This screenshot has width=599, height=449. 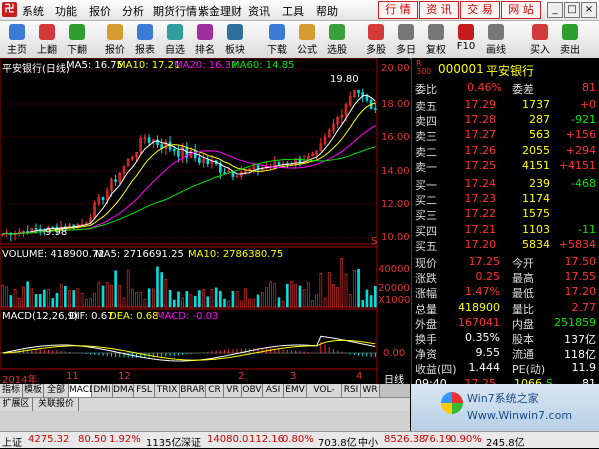 What do you see at coordinates (235, 39) in the screenshot?
I see `toolbar-button-sector: 板块` at bounding box center [235, 39].